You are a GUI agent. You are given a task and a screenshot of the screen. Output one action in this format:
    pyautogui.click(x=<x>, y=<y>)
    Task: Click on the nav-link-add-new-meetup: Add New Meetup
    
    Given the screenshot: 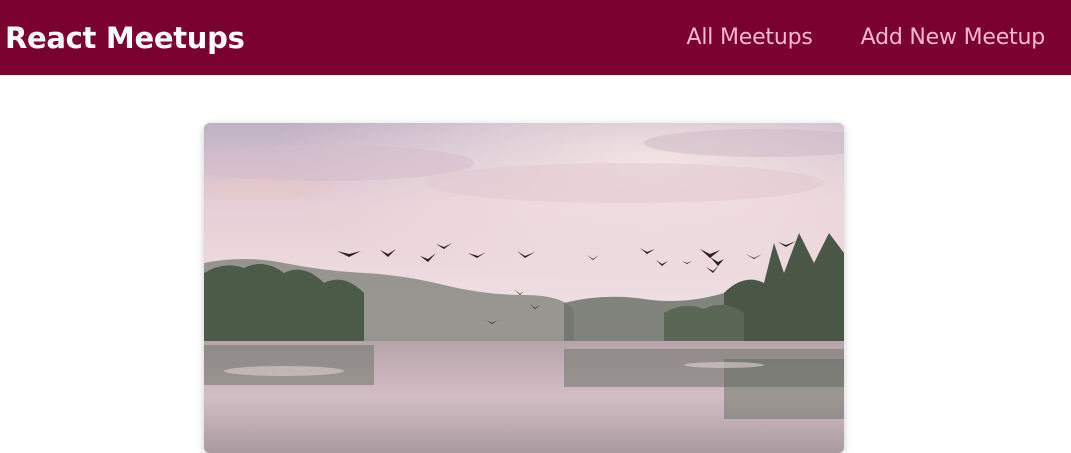 What is the action you would take?
    pyautogui.click(x=953, y=37)
    